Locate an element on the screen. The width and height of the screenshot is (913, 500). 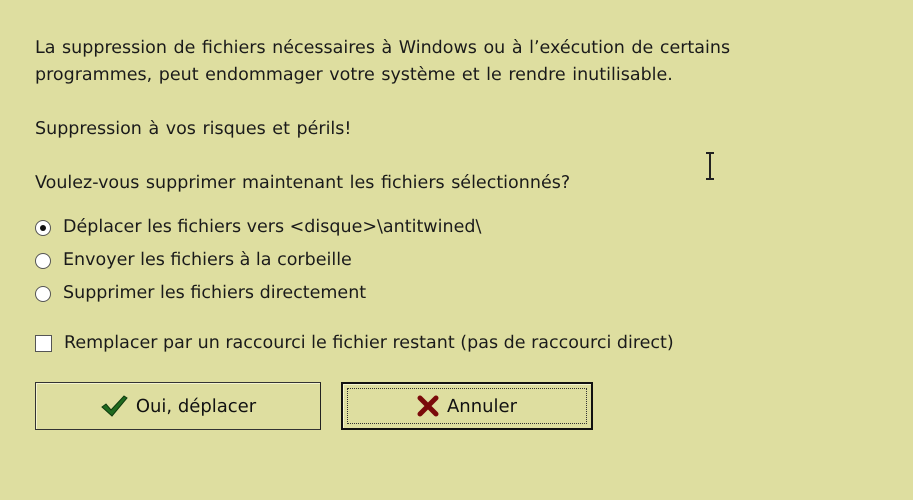
warning-message: La suppression de fichiers nécessaires à Windows ou à l’exécution de certains programmes, peut endommager votre système et le rendre inutilisable. is located at coordinates (383, 62).